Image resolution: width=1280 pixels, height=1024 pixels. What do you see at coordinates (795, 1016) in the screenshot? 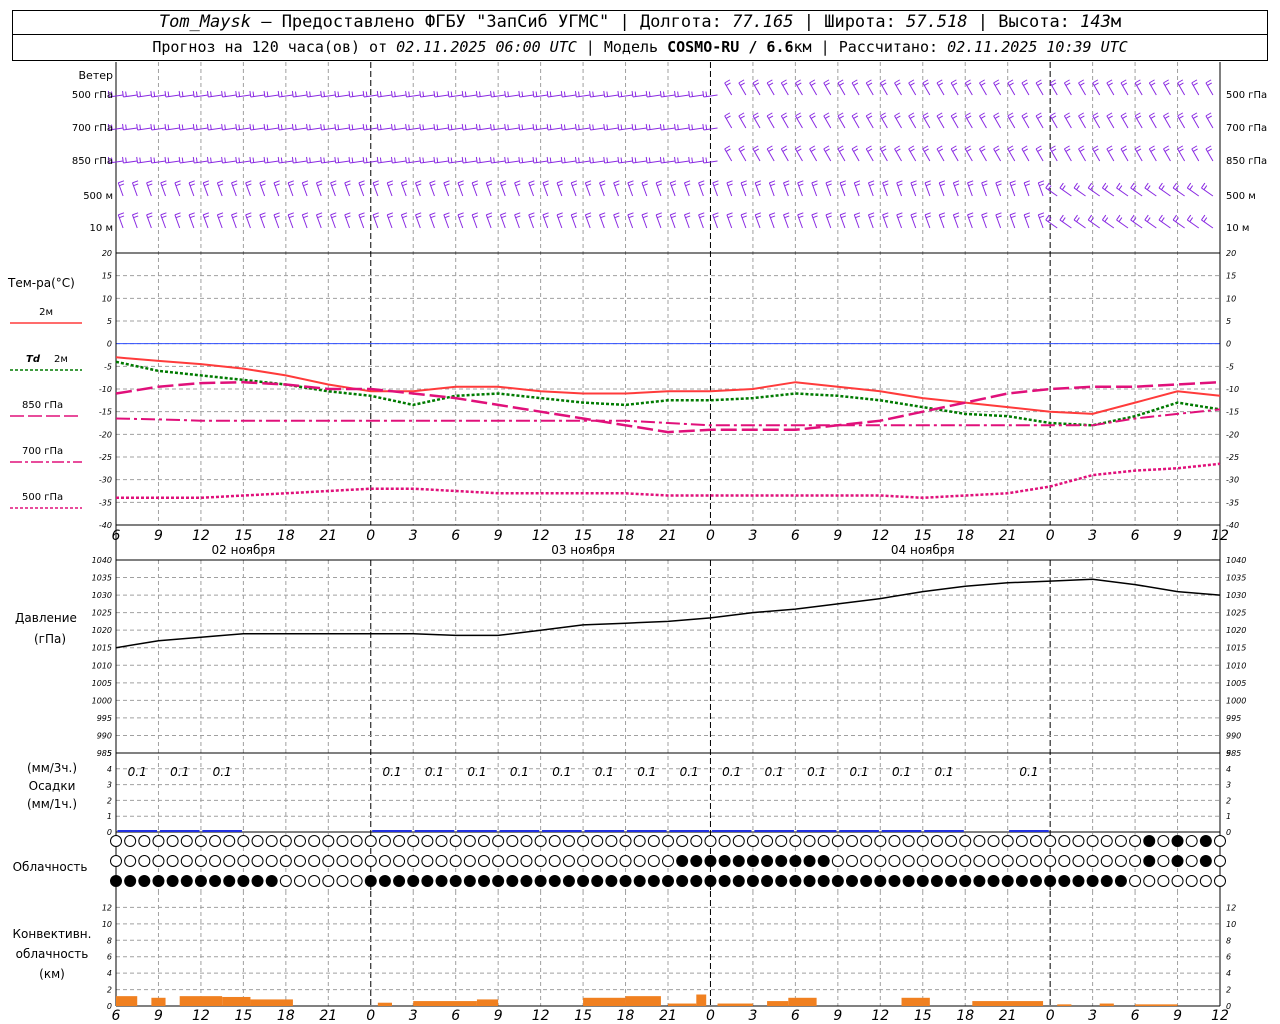
I see `x-tick-label: 6` at bounding box center [795, 1016].